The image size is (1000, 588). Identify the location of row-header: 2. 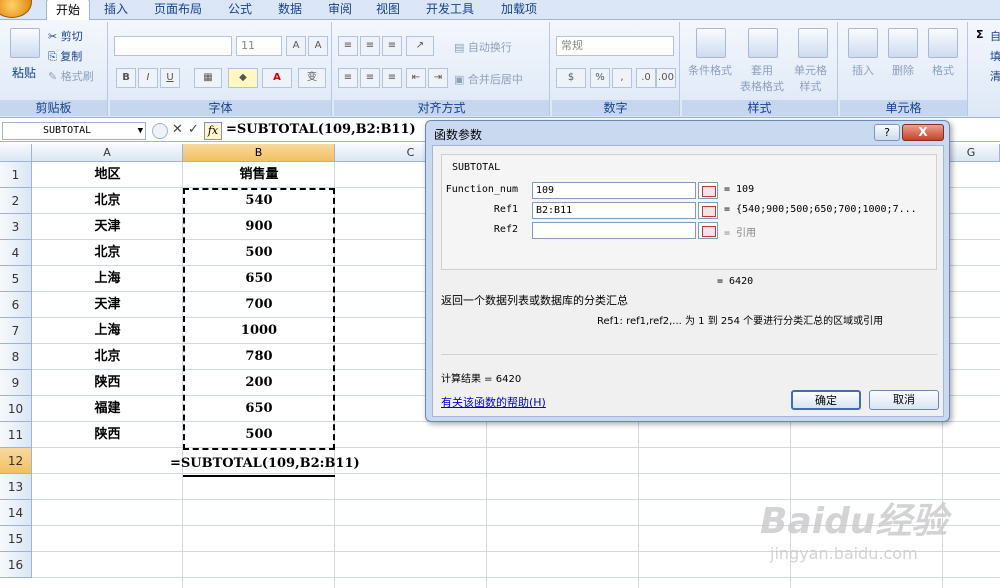
(16, 201).